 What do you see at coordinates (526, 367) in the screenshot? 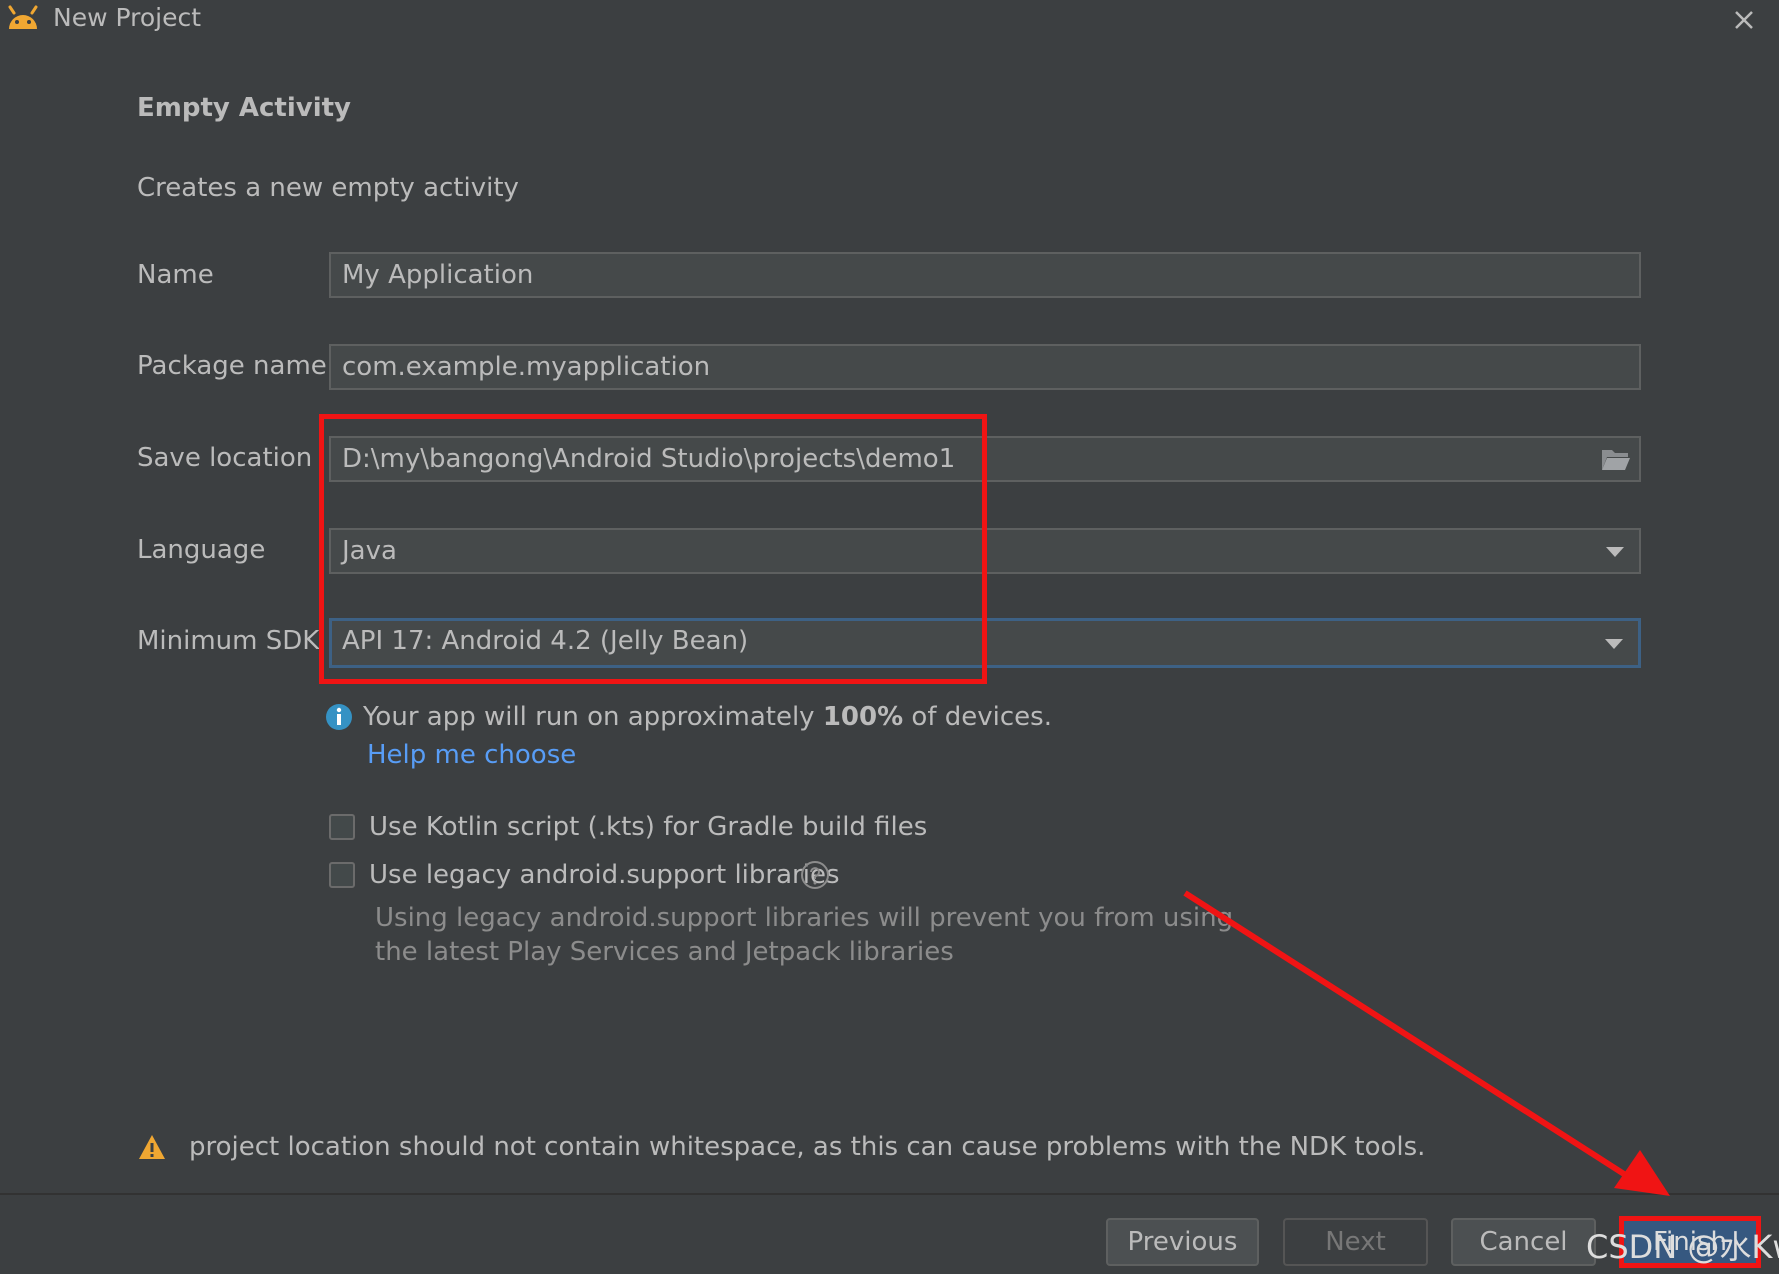
I see `package-name-value: com.example.myapplication` at bounding box center [526, 367].